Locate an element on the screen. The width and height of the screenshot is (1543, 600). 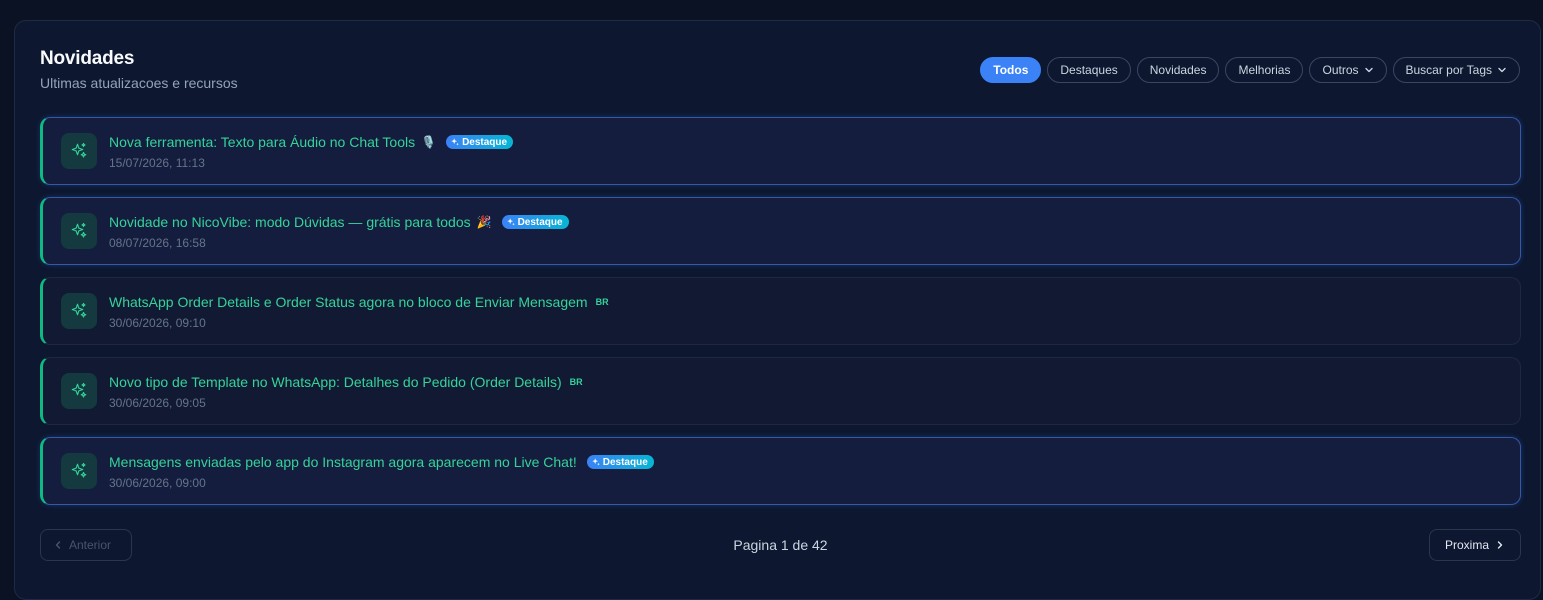
filter-label: Destaques is located at coordinates (1089, 70).